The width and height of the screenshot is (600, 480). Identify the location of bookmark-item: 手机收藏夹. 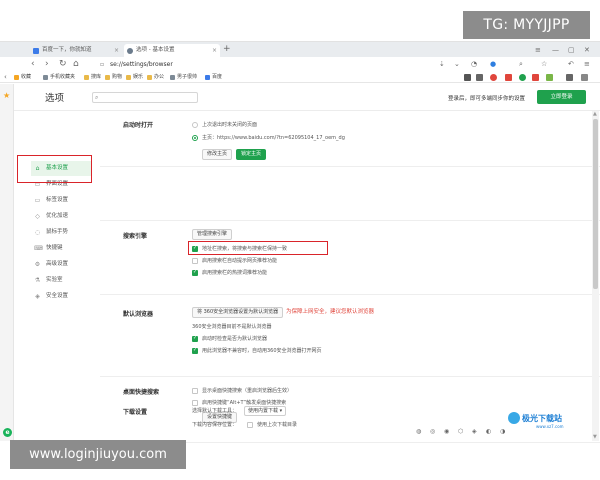
(59, 77).